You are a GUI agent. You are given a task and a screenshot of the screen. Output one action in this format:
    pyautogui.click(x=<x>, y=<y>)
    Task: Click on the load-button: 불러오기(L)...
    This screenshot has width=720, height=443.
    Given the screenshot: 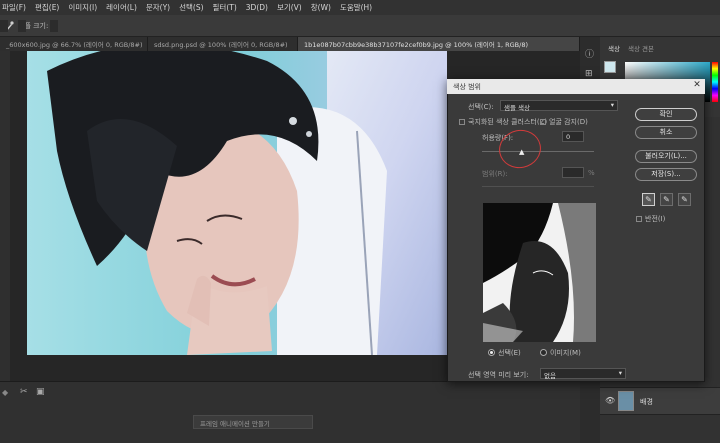 What is the action you would take?
    pyautogui.click(x=666, y=156)
    